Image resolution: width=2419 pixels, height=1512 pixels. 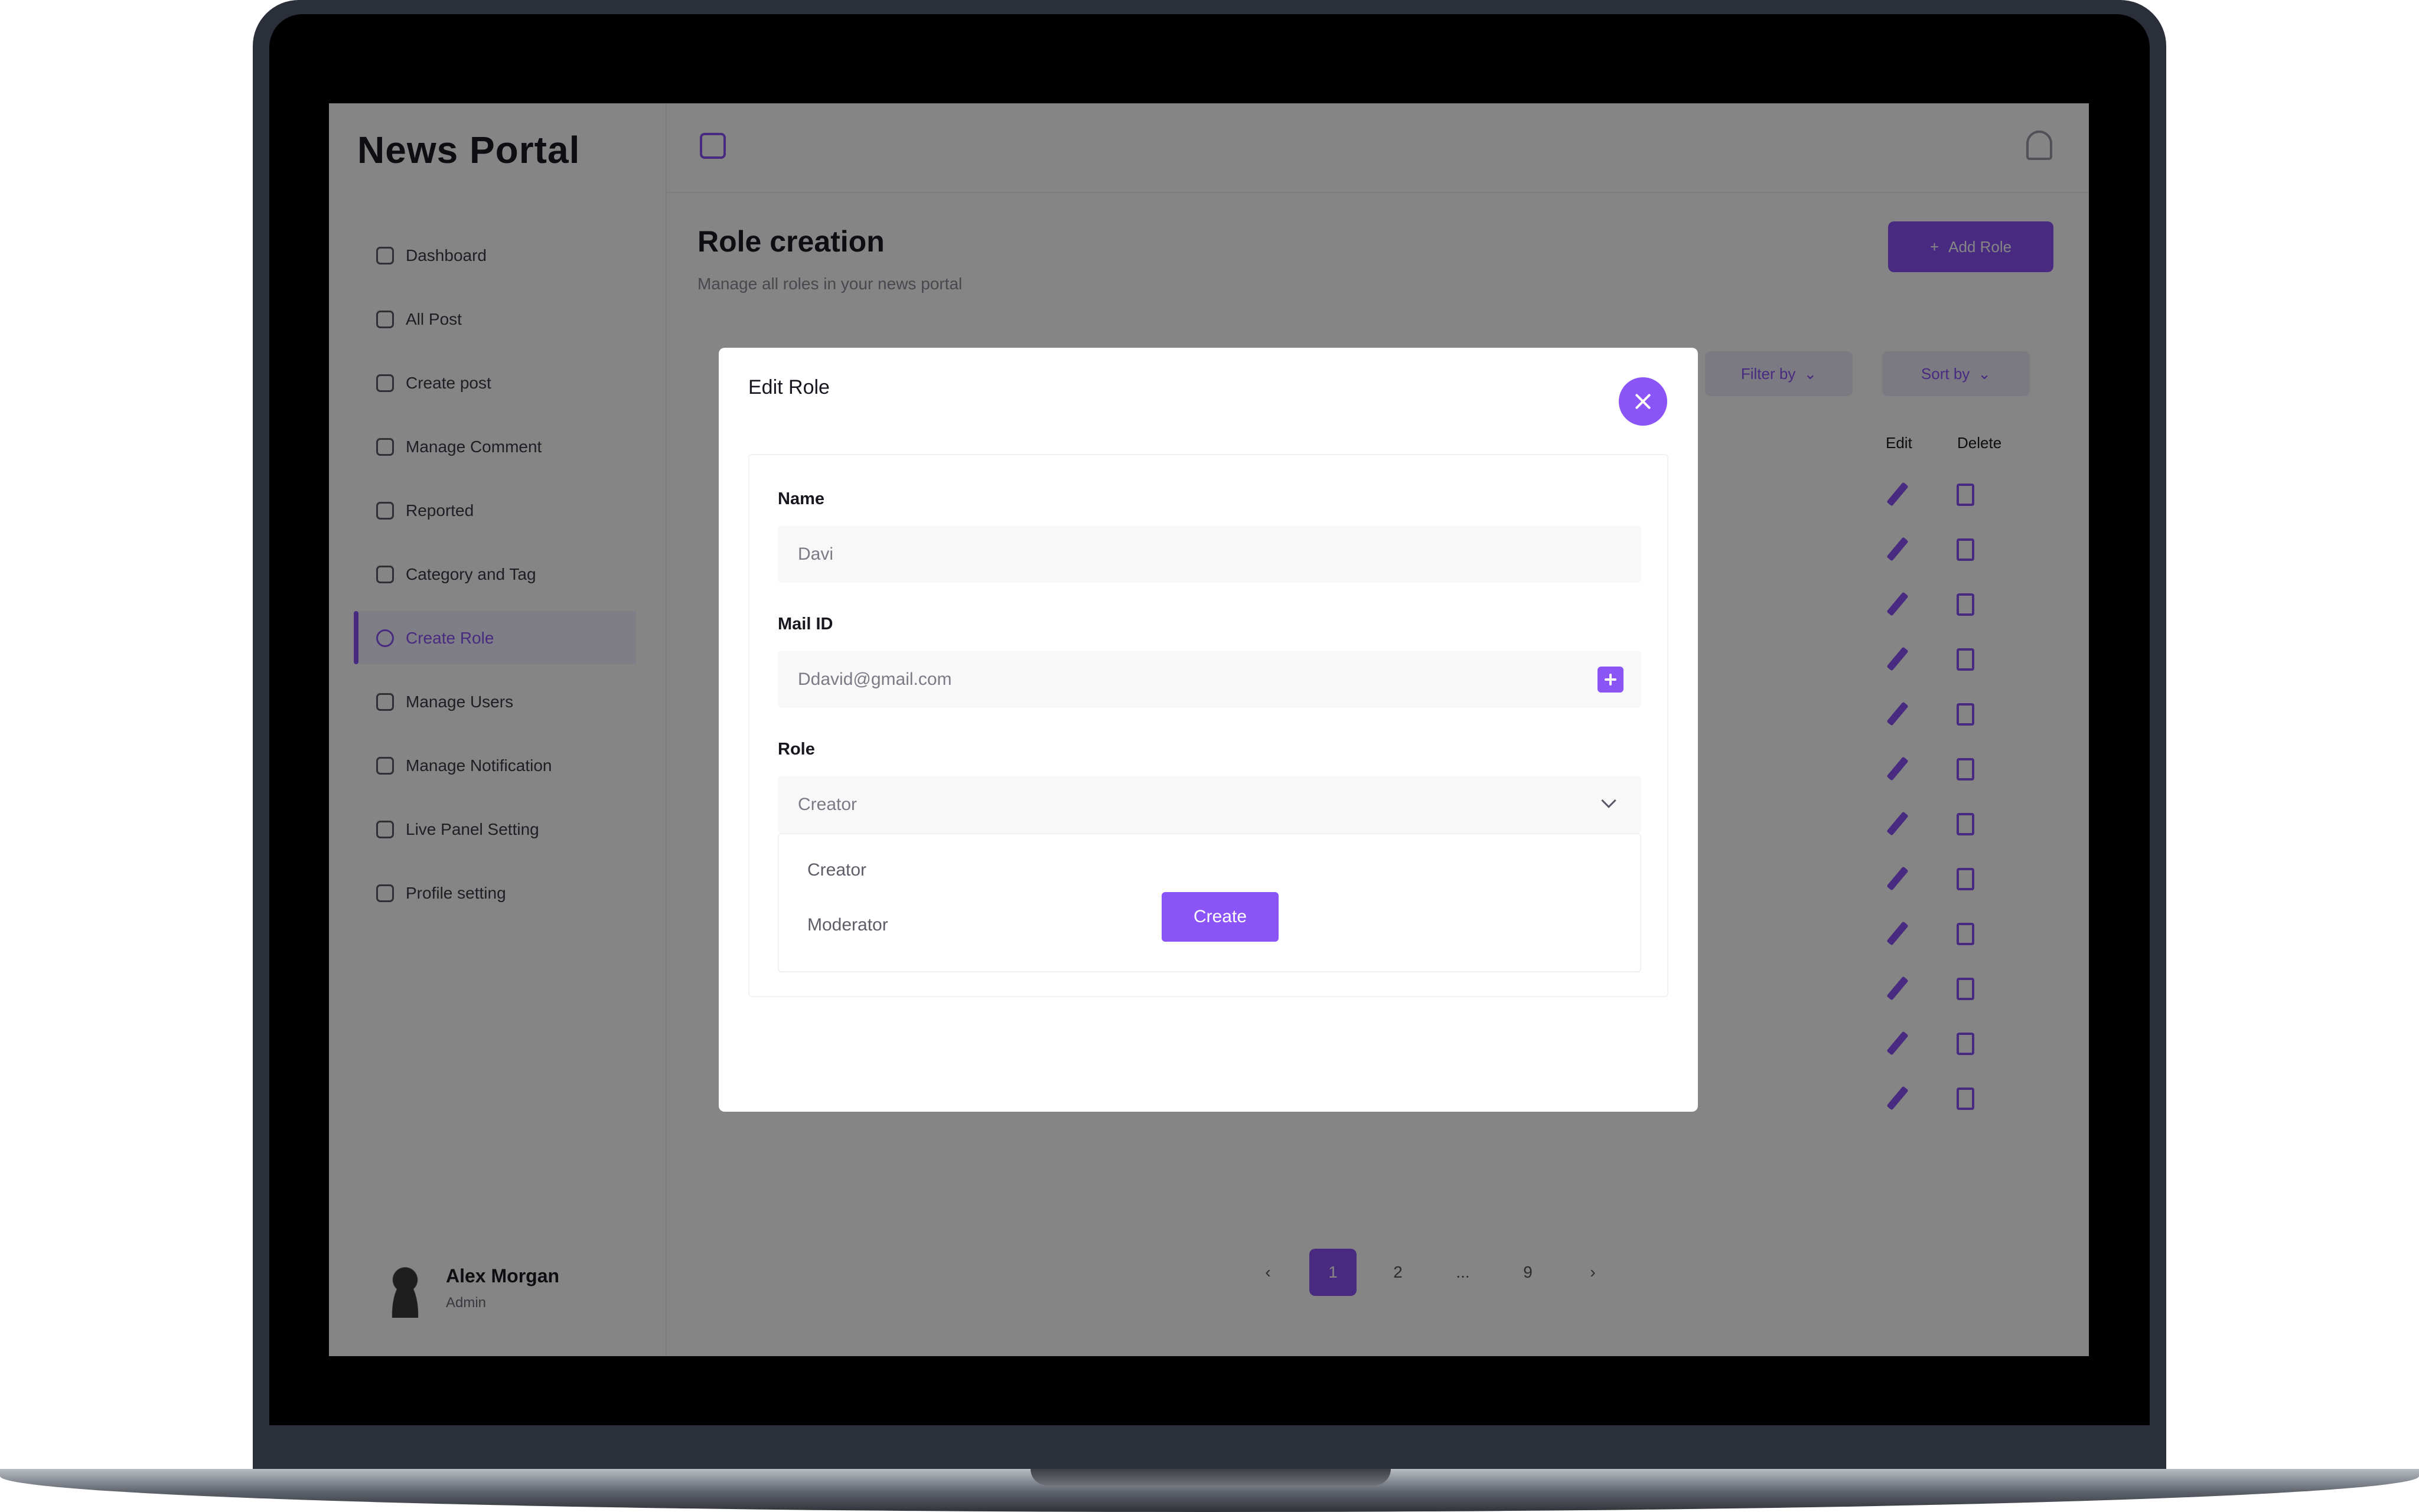 What do you see at coordinates (816, 554) in the screenshot?
I see `name-input-value: Davi` at bounding box center [816, 554].